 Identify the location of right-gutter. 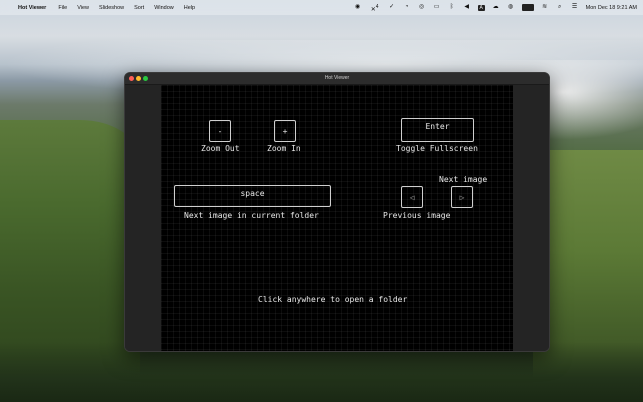
(531, 218).